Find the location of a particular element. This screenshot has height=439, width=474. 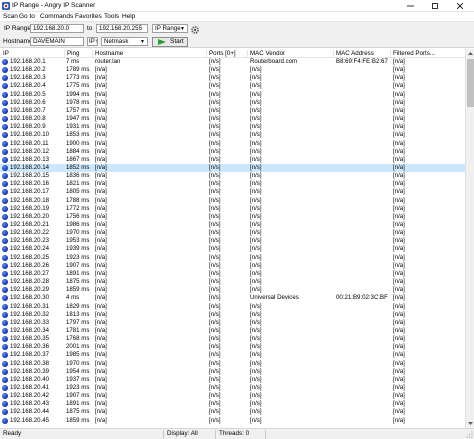

table-row: 192.168.20.18 1788 ms [n/a] [n/s] [n/s] [n/a] is located at coordinates (232, 201).